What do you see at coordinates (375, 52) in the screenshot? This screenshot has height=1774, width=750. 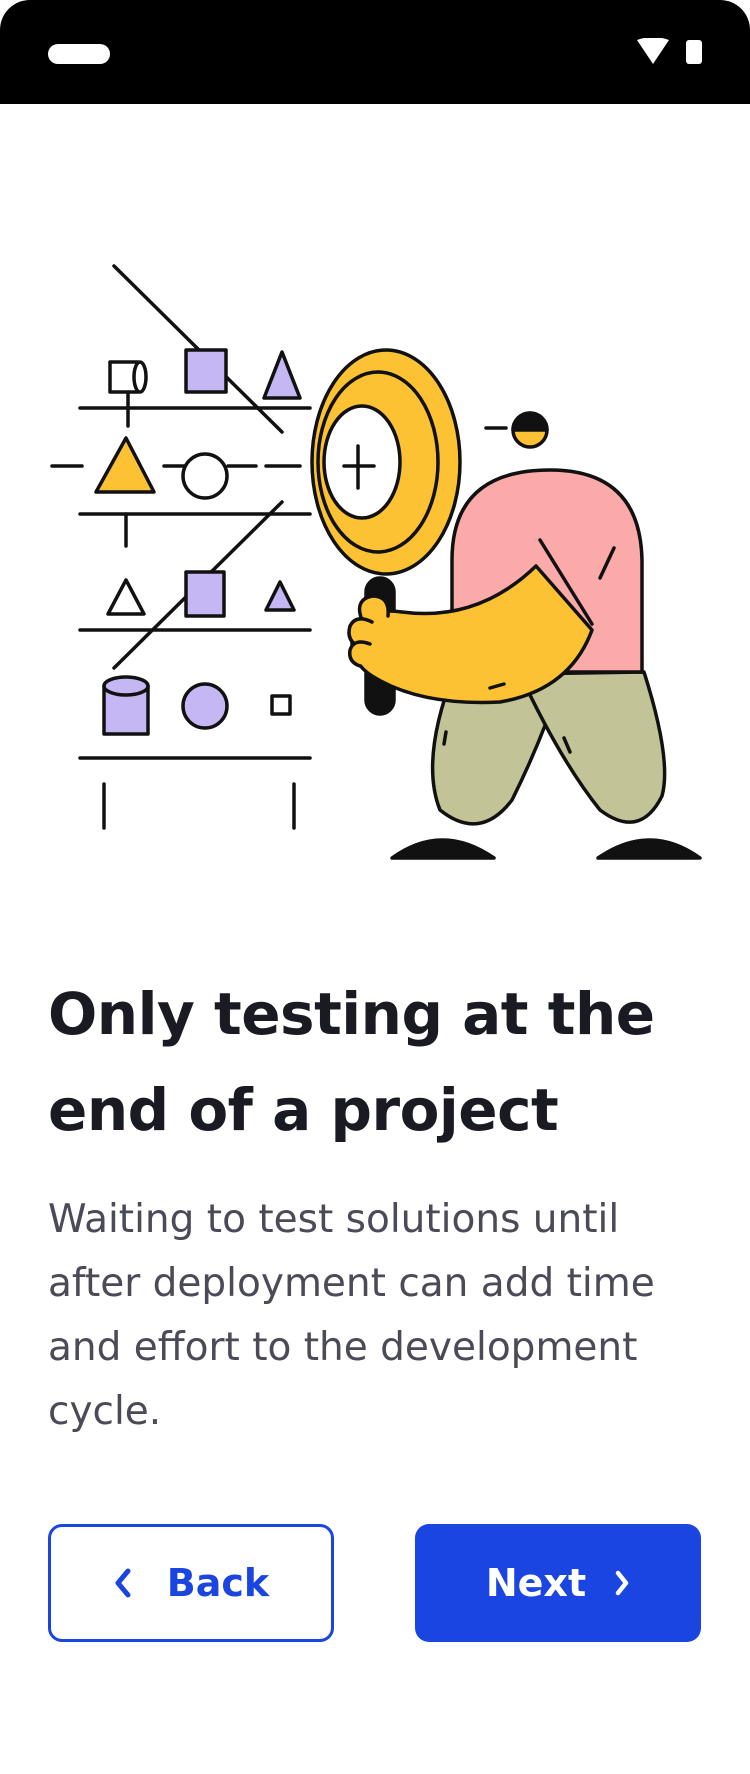 I see `status-bar` at bounding box center [375, 52].